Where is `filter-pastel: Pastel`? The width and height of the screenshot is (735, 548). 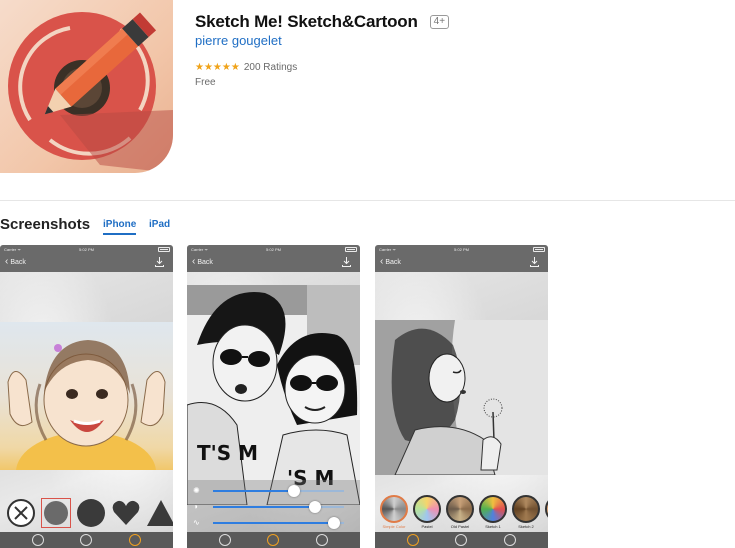
filter-pastel: Pastel is located at coordinates (427, 515).